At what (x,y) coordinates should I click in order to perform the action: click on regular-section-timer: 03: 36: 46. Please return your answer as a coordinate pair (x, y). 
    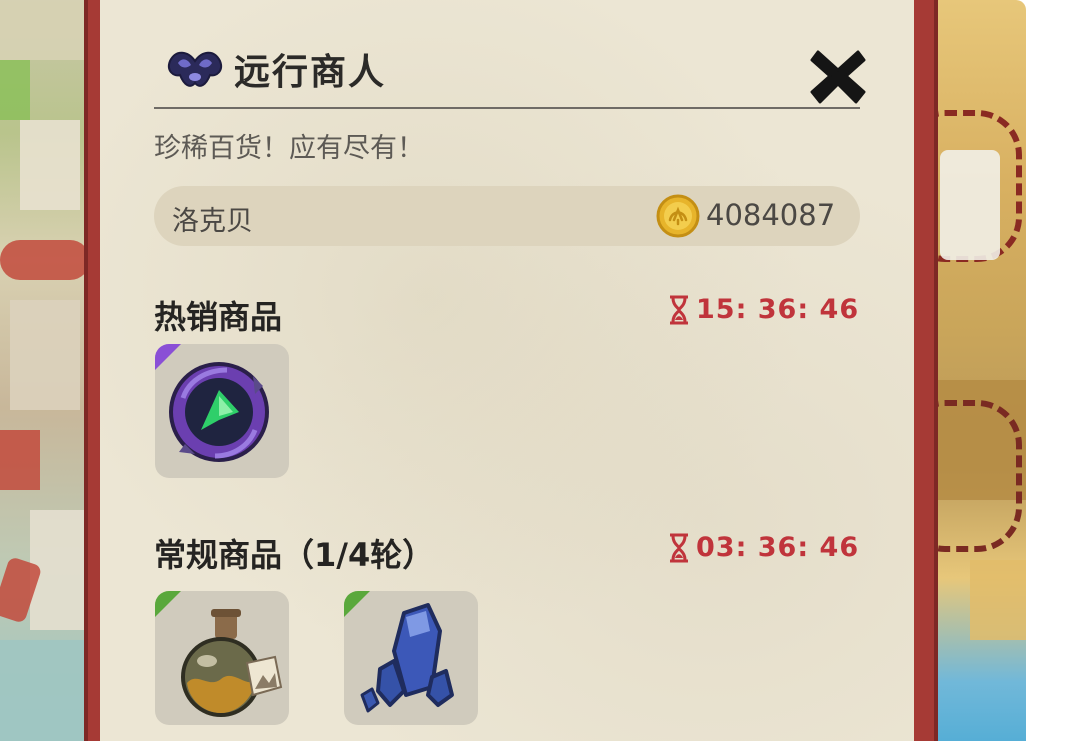
    Looking at the image, I should click on (763, 547).